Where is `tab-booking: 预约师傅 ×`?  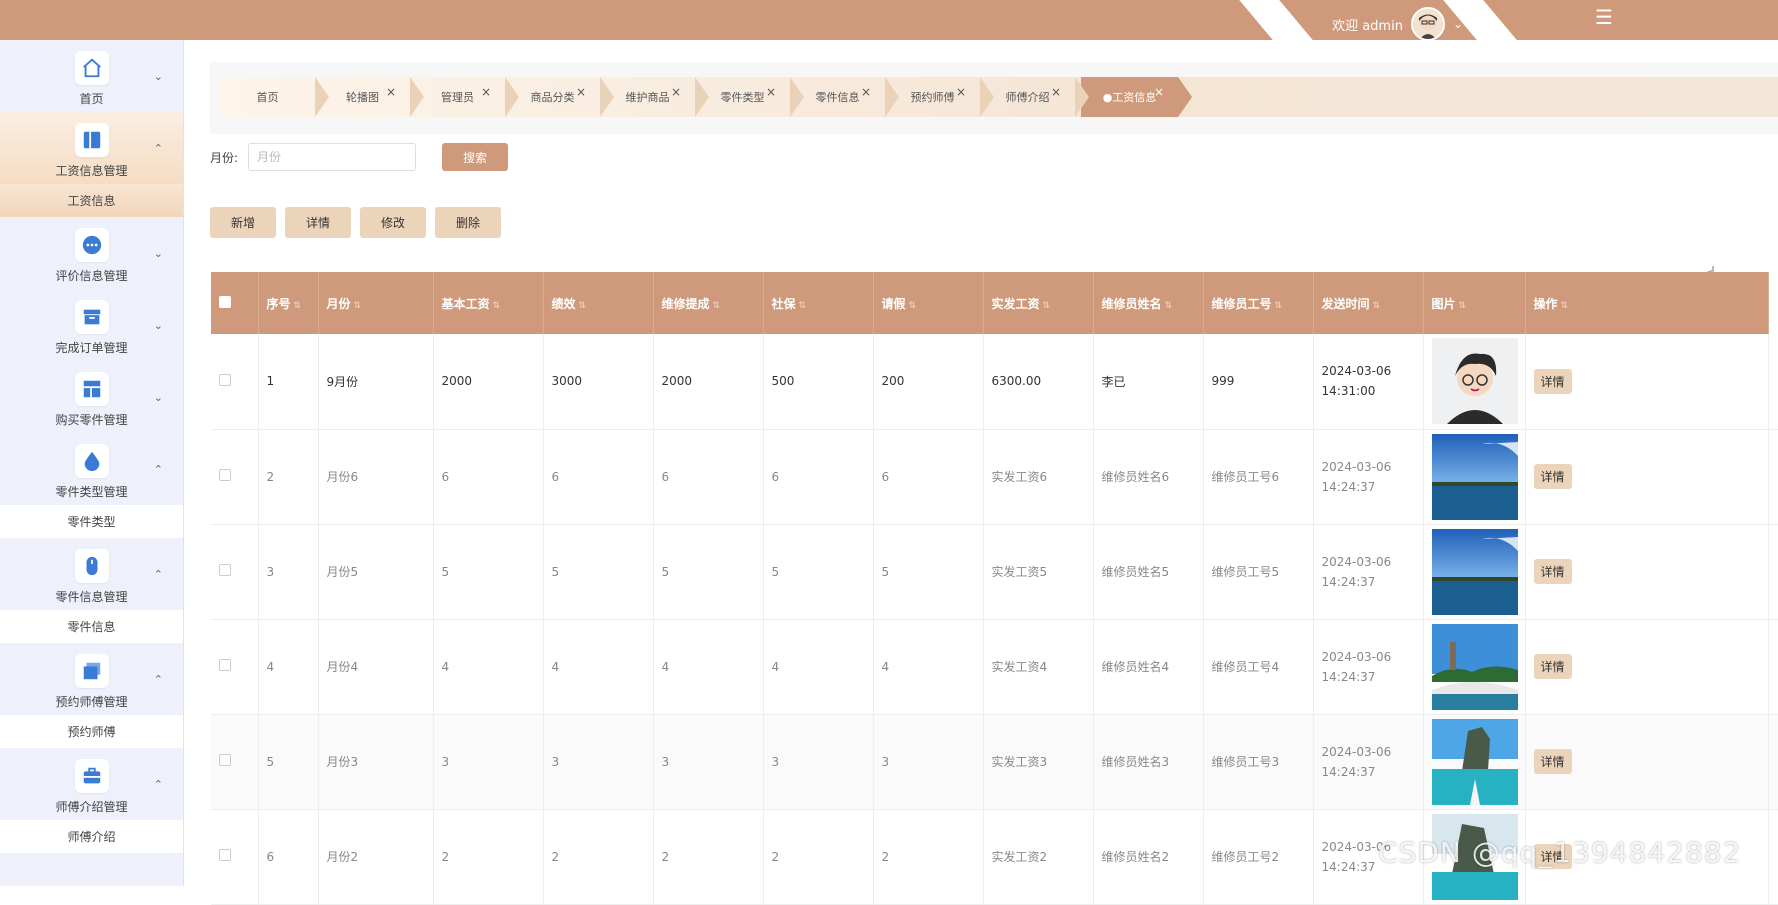 tab-booking: 预约师傅 × is located at coordinates (939, 97).